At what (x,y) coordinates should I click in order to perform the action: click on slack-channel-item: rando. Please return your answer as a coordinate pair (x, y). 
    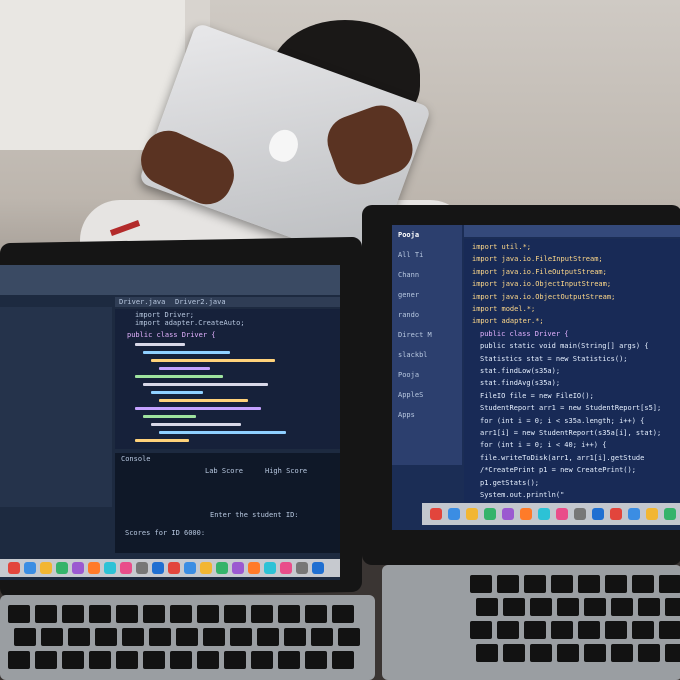
    Looking at the image, I should click on (408, 315).